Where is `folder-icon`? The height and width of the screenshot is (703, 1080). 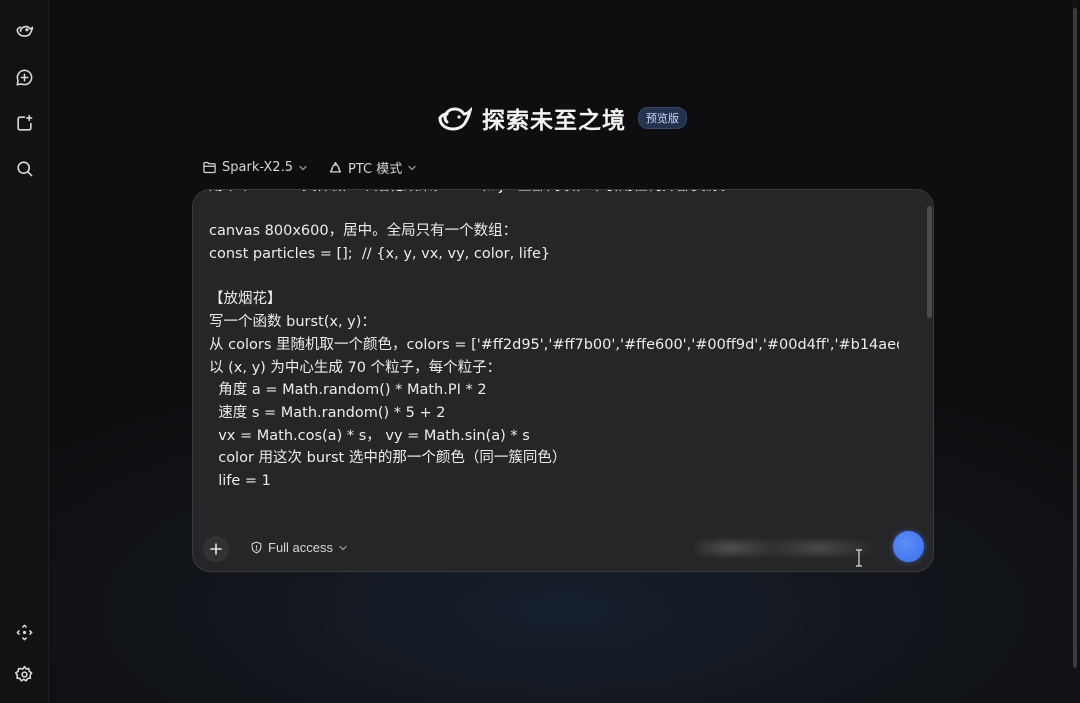 folder-icon is located at coordinates (209, 167).